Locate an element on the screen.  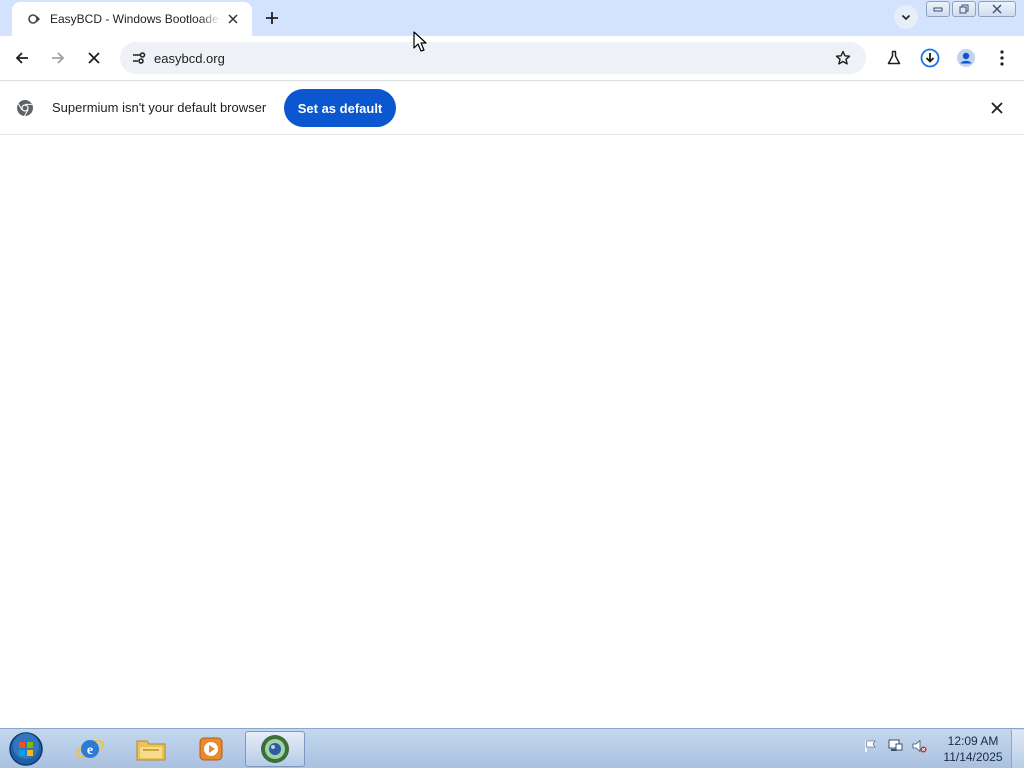
supermium-taskbar-button is located at coordinates (275, 749).